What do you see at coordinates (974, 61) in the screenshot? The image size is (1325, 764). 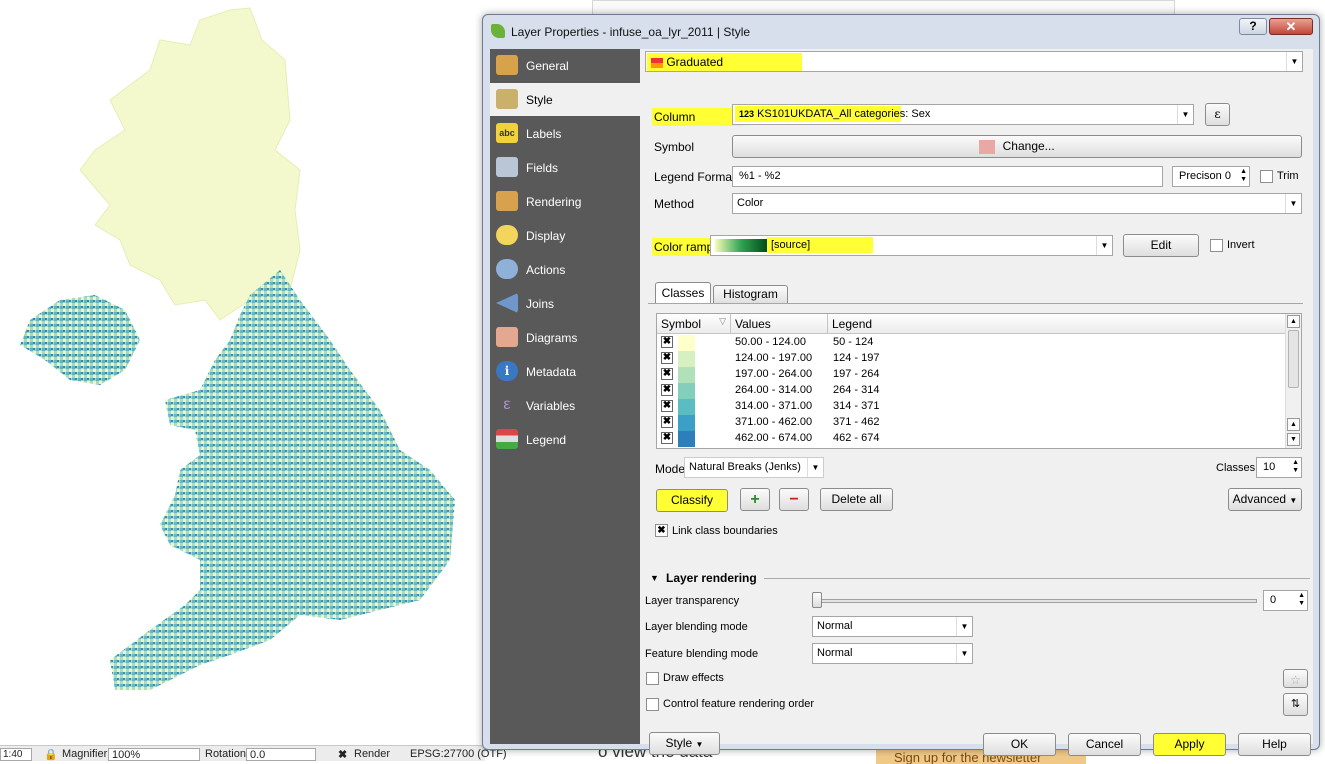 I see `renderer-type-select: Graduated ▼` at bounding box center [974, 61].